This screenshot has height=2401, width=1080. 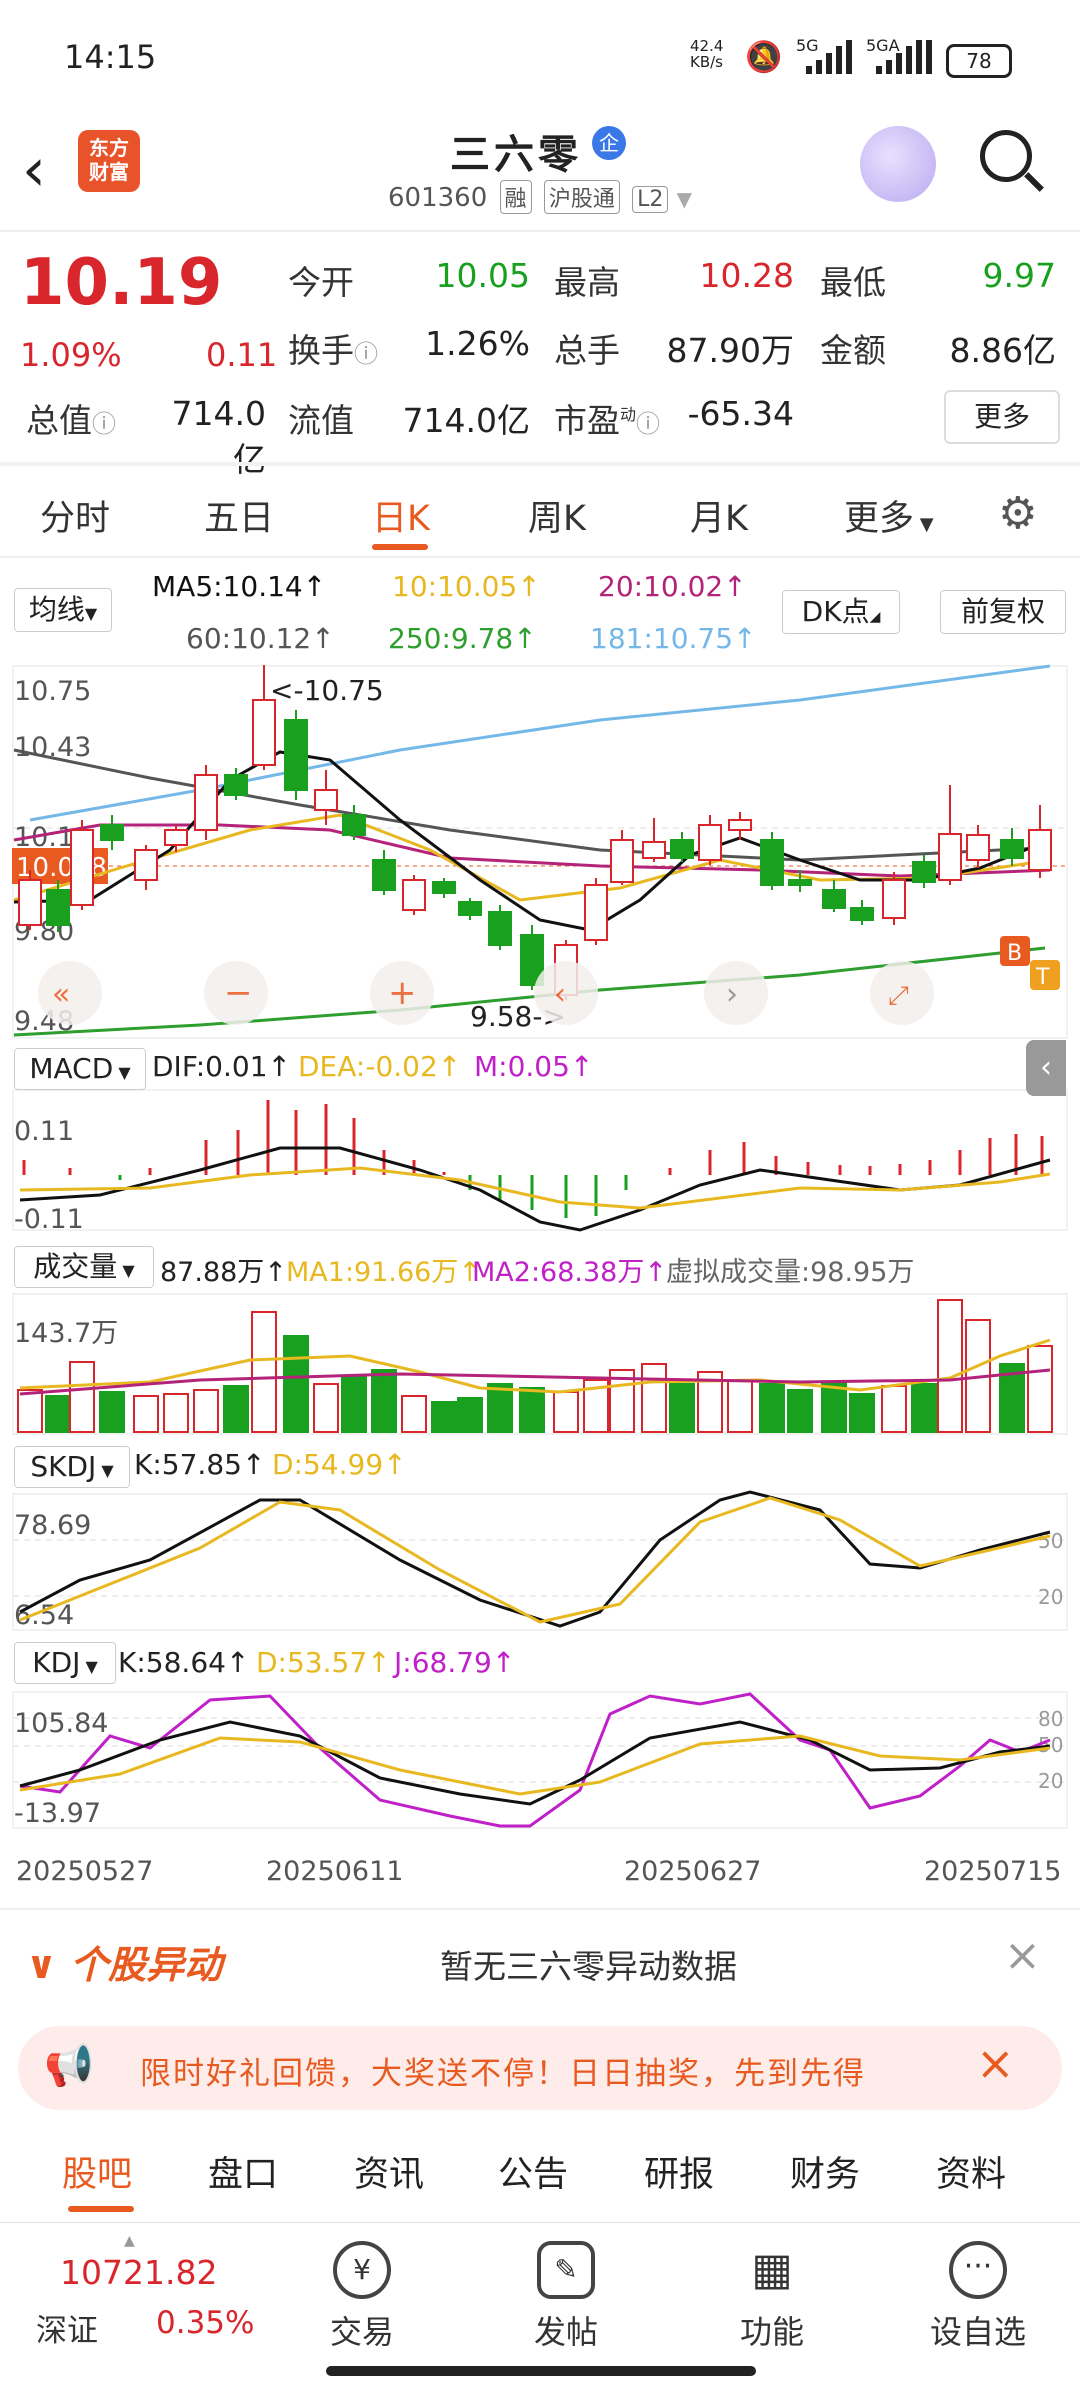 What do you see at coordinates (889, 515) in the screenshot?
I see `tab-more: 更多 ▼` at bounding box center [889, 515].